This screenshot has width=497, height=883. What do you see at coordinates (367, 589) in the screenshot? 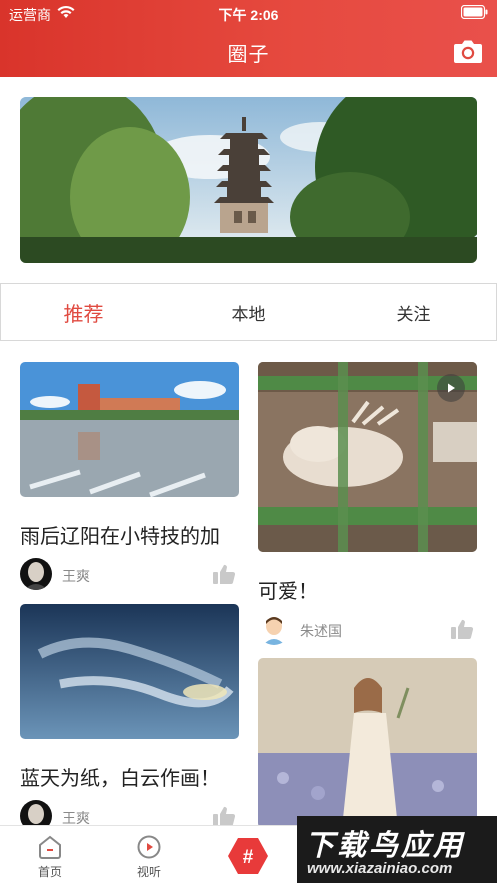
I see `post-title: 可爱！` at bounding box center [367, 589].